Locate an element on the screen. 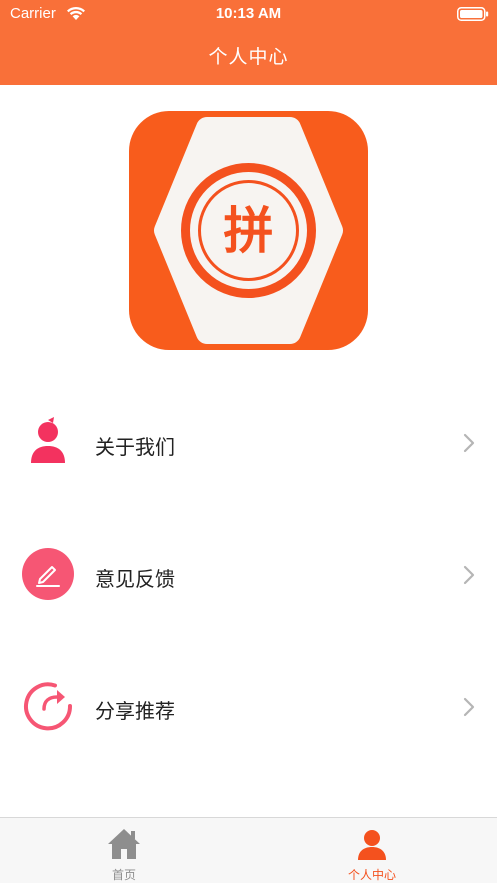 The height and width of the screenshot is (883, 497). edit-icon is located at coordinates (48, 574).